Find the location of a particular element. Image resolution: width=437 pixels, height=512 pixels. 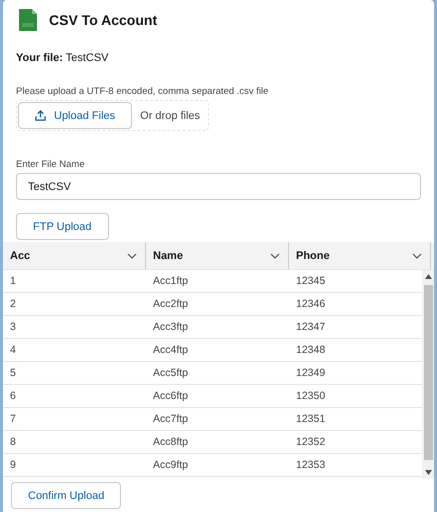

drop-zone: Upload Files Or drop files is located at coordinates (113, 115).